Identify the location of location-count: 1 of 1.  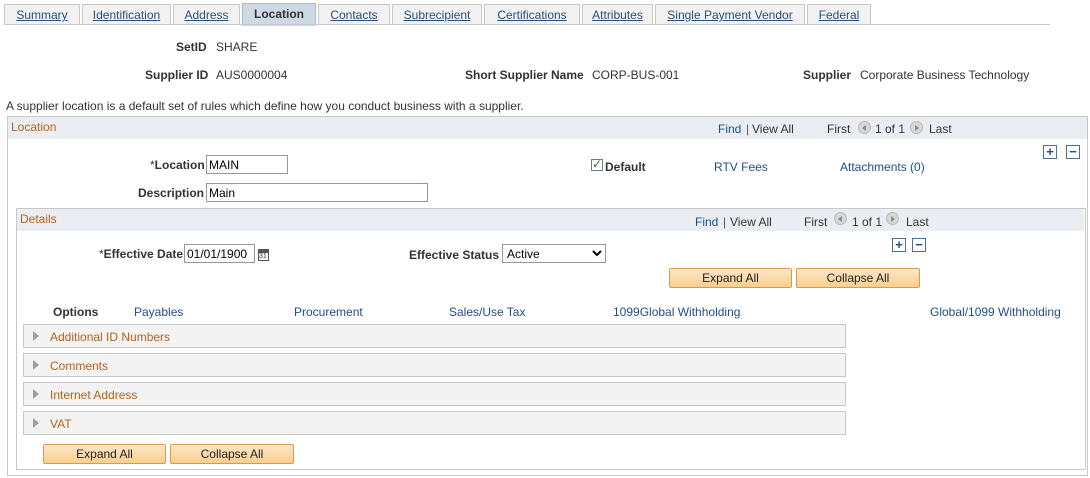
(890, 129).